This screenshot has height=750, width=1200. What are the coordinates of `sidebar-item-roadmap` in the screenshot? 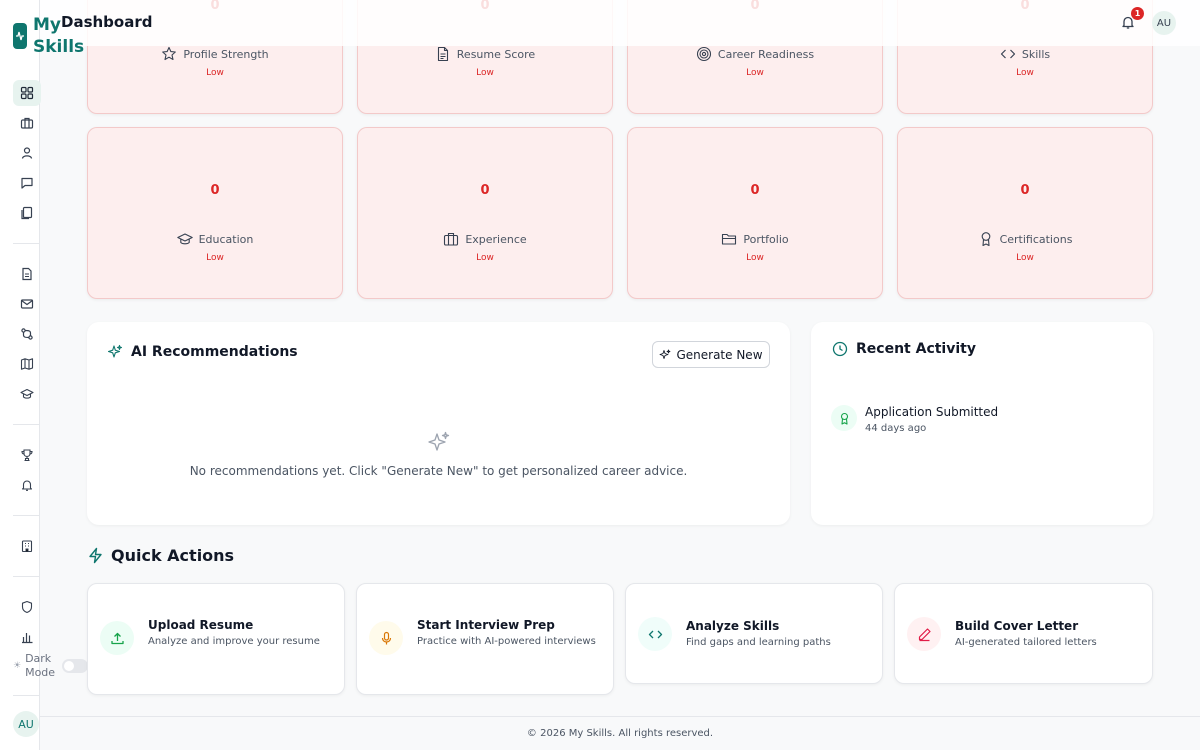 It's located at (27, 364).